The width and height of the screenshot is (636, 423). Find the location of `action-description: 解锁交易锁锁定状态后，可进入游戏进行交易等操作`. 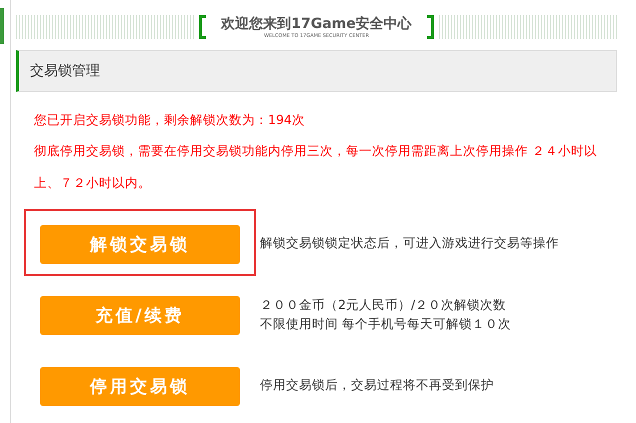

action-description: 解锁交易锁锁定状态后，可进入游戏进行交易等操作 is located at coordinates (409, 243).